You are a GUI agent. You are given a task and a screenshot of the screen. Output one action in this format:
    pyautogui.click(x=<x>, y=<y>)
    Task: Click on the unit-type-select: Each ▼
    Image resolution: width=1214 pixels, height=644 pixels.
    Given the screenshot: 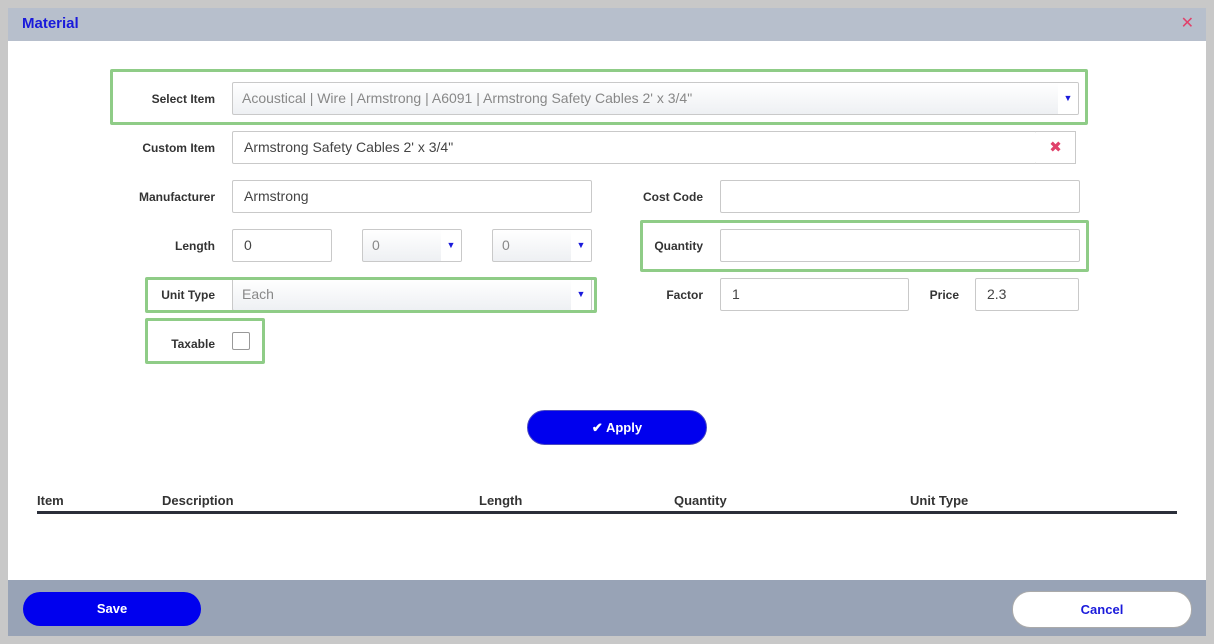 What is the action you would take?
    pyautogui.click(x=412, y=294)
    